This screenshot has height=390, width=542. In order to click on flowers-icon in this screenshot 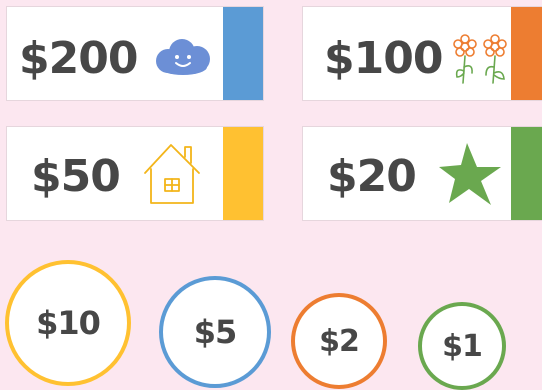, I will do `click(480, 59)`.